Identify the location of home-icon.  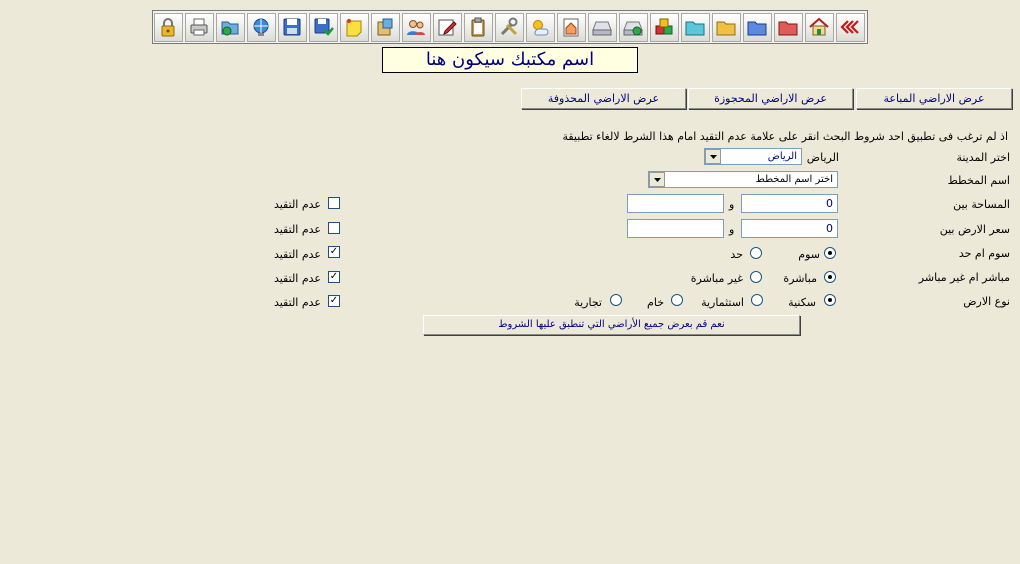
(819, 26).